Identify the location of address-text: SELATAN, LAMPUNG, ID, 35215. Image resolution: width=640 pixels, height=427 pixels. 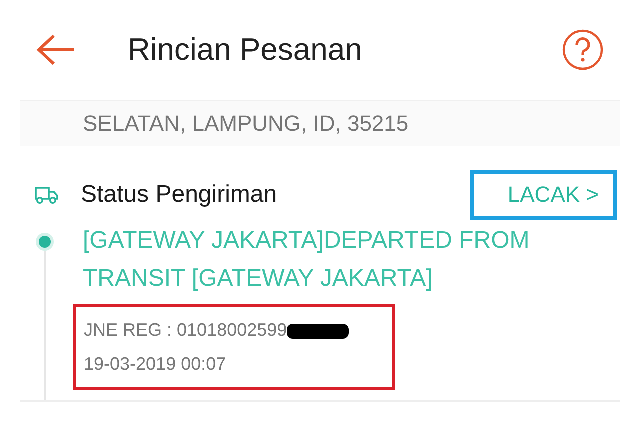
(246, 124).